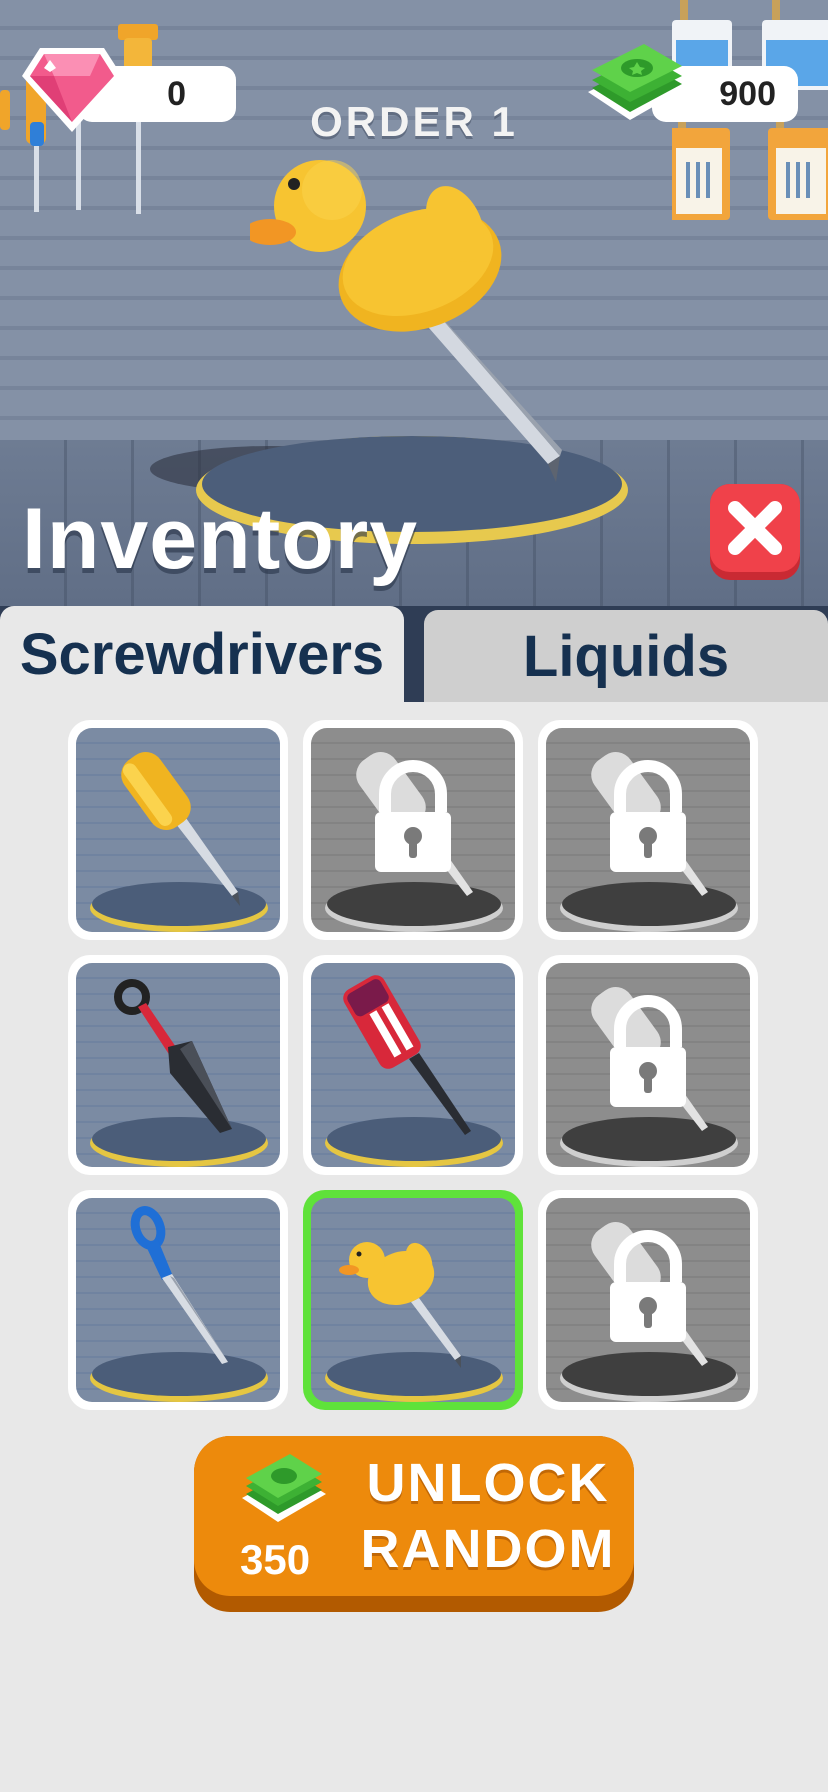 The height and width of the screenshot is (1792, 828). I want to click on item-duck-screwdriver, so click(413, 1300).